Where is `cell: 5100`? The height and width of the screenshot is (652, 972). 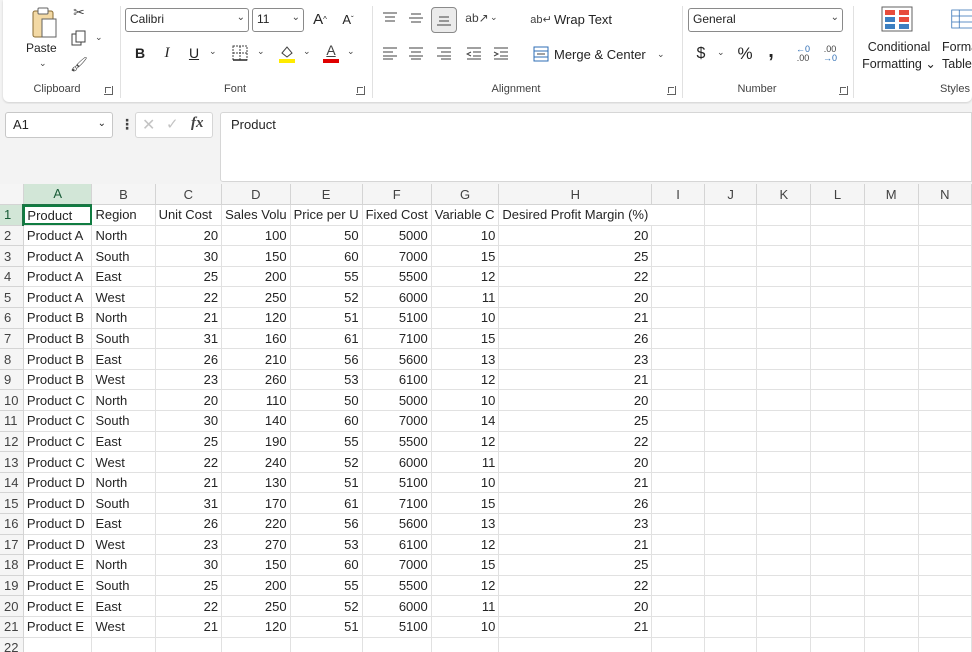
cell: 5100 is located at coordinates (397, 627).